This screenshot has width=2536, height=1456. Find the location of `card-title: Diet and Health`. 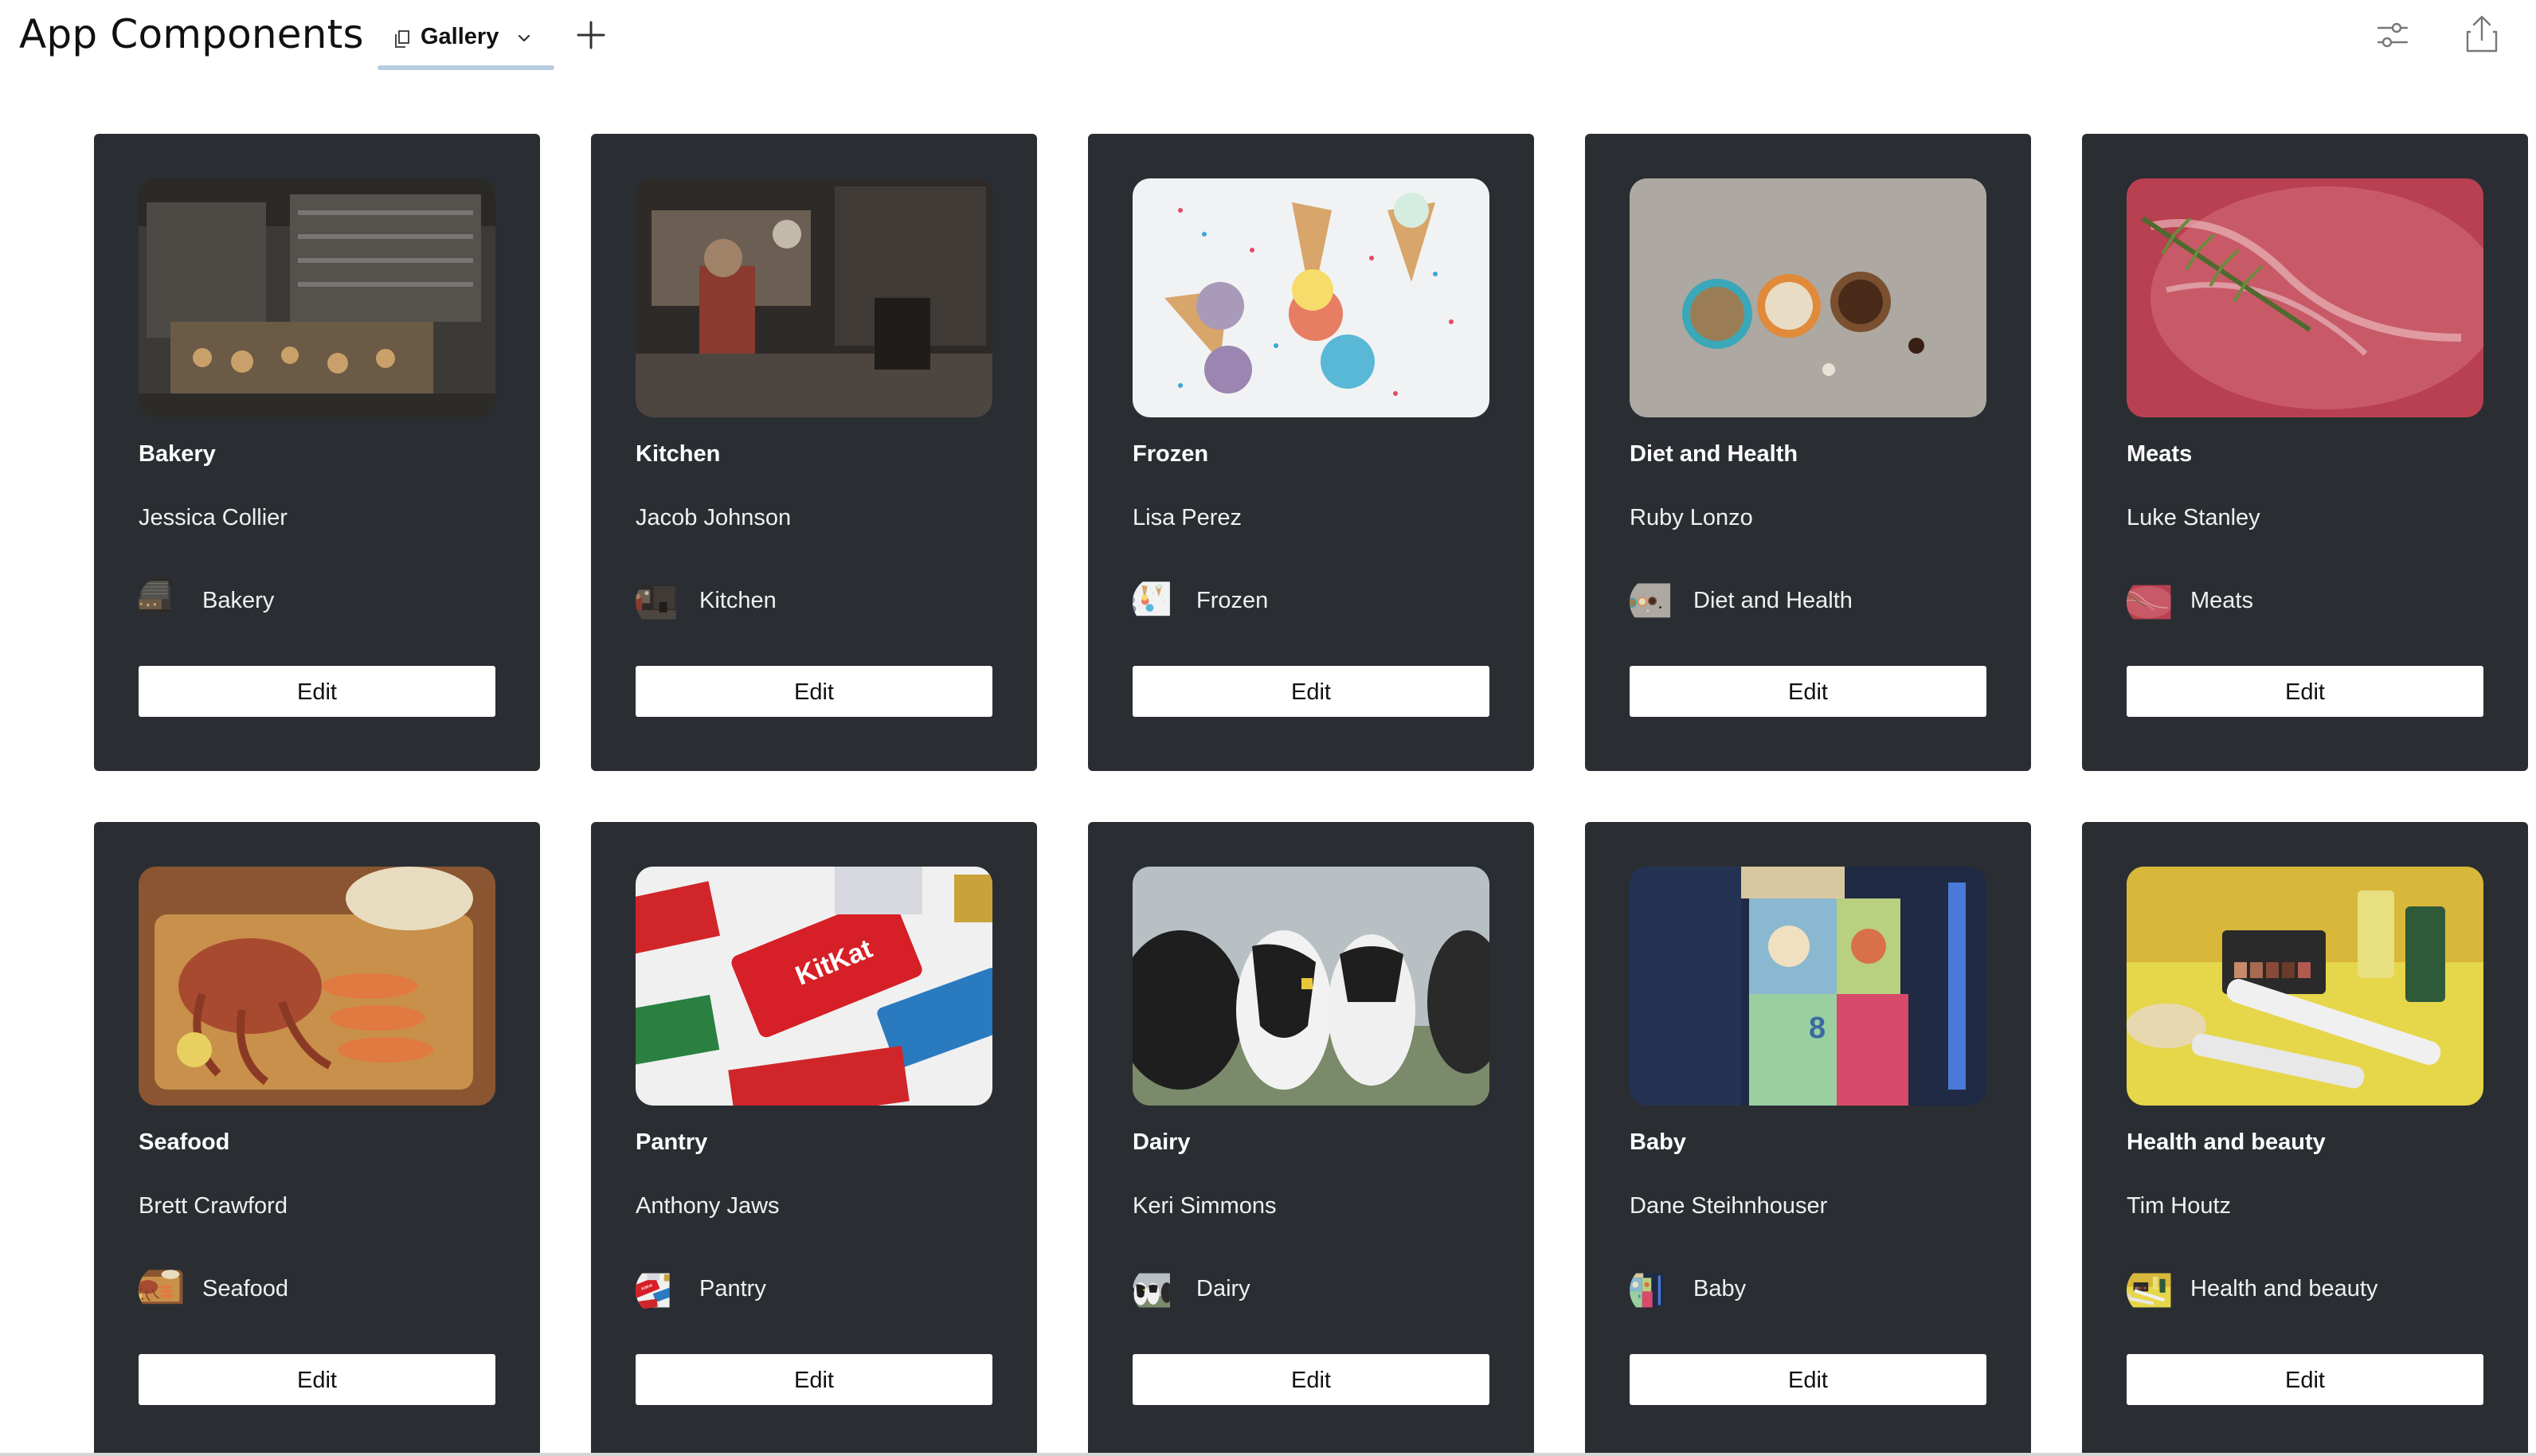

card-title: Diet and Health is located at coordinates (1714, 454).